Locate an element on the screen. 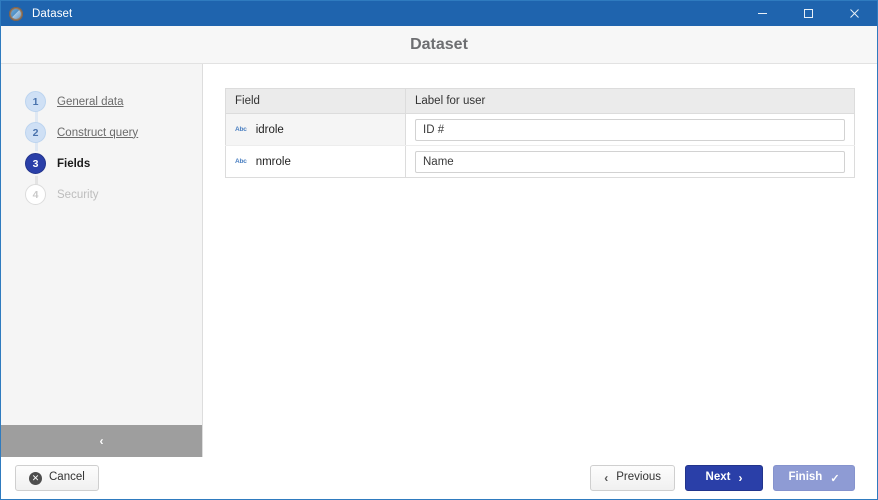  sidebar-collapse-button: ‹ is located at coordinates (101, 441).